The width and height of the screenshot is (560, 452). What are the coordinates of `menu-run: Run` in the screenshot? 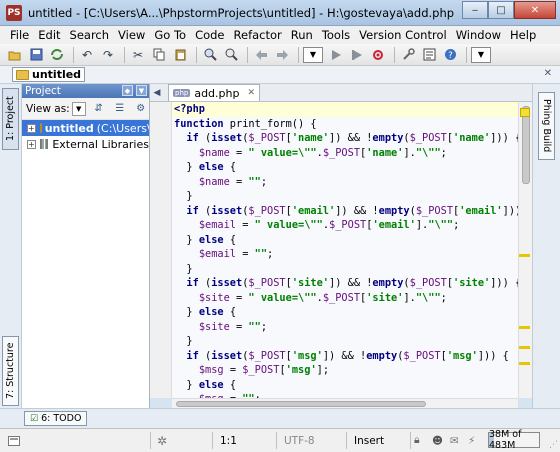 It's located at (302, 35).